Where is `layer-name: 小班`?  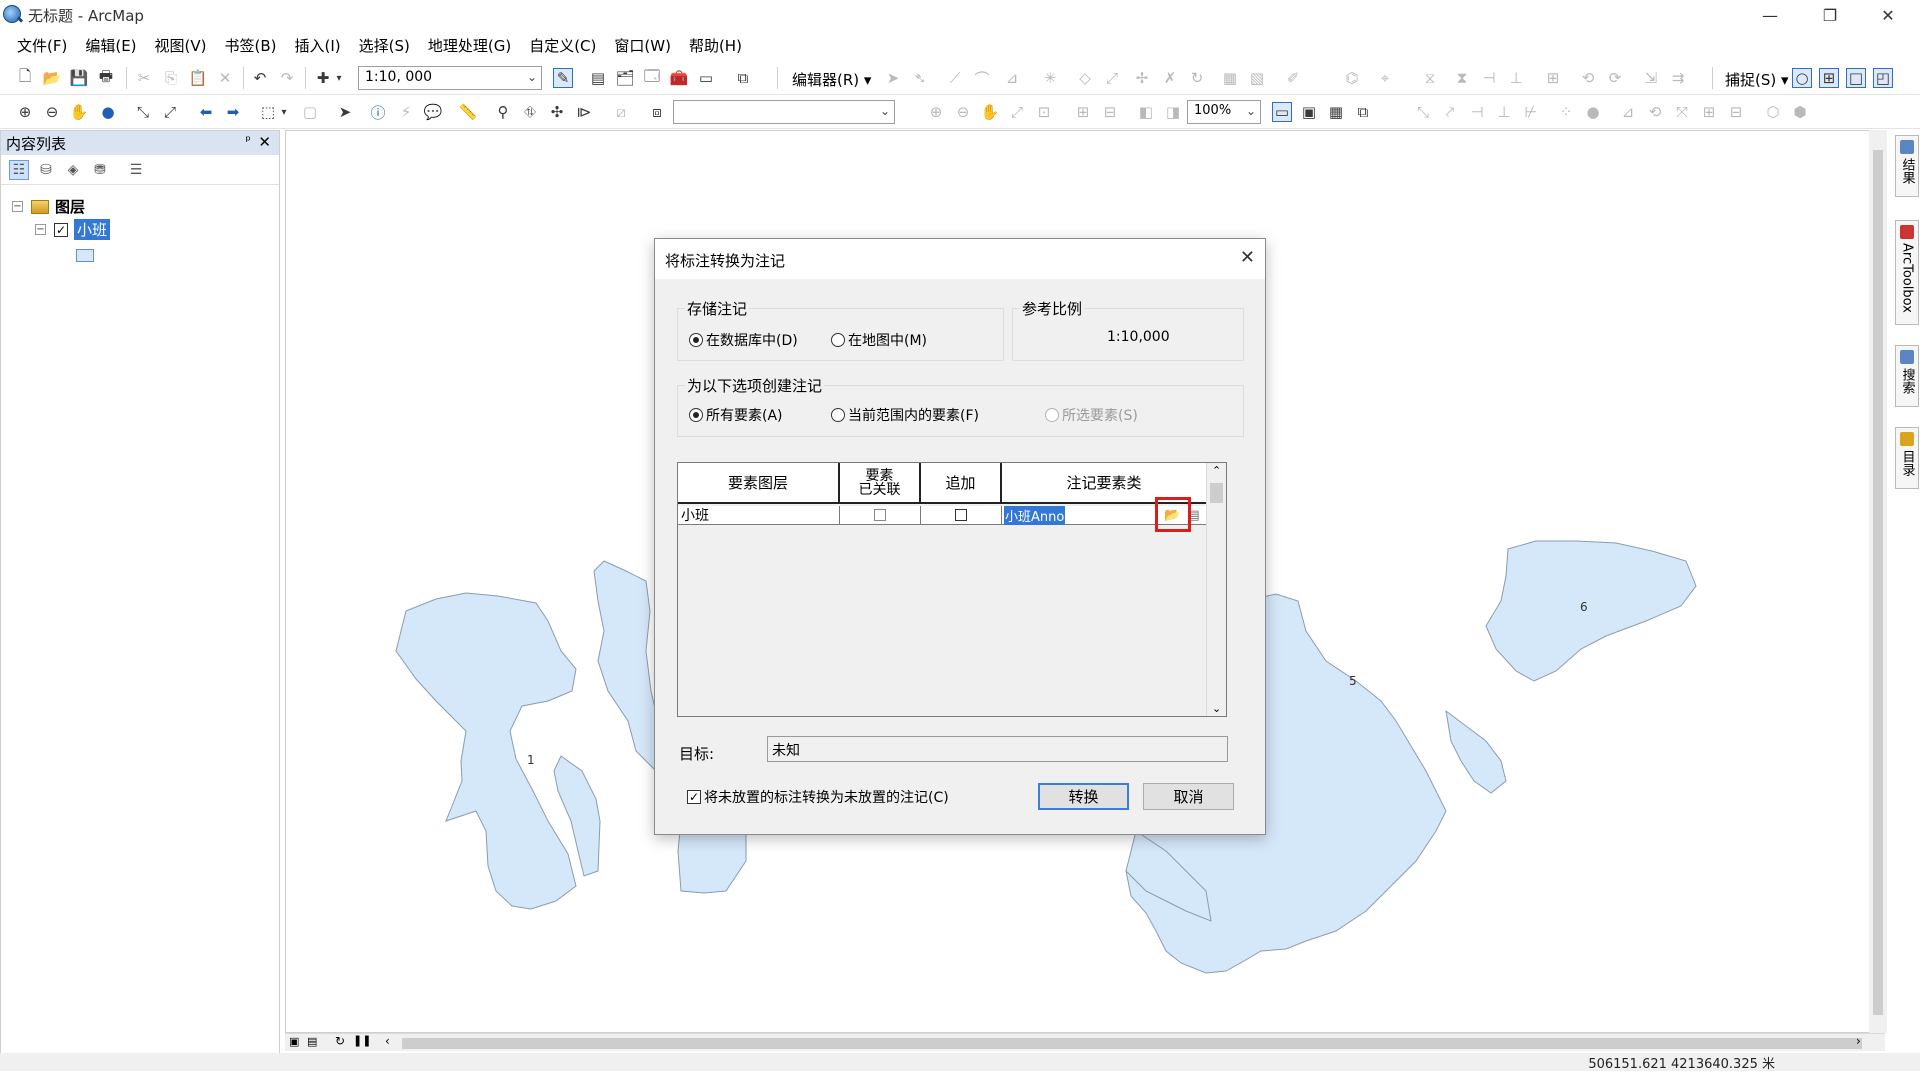 layer-name: 小班 is located at coordinates (92, 229).